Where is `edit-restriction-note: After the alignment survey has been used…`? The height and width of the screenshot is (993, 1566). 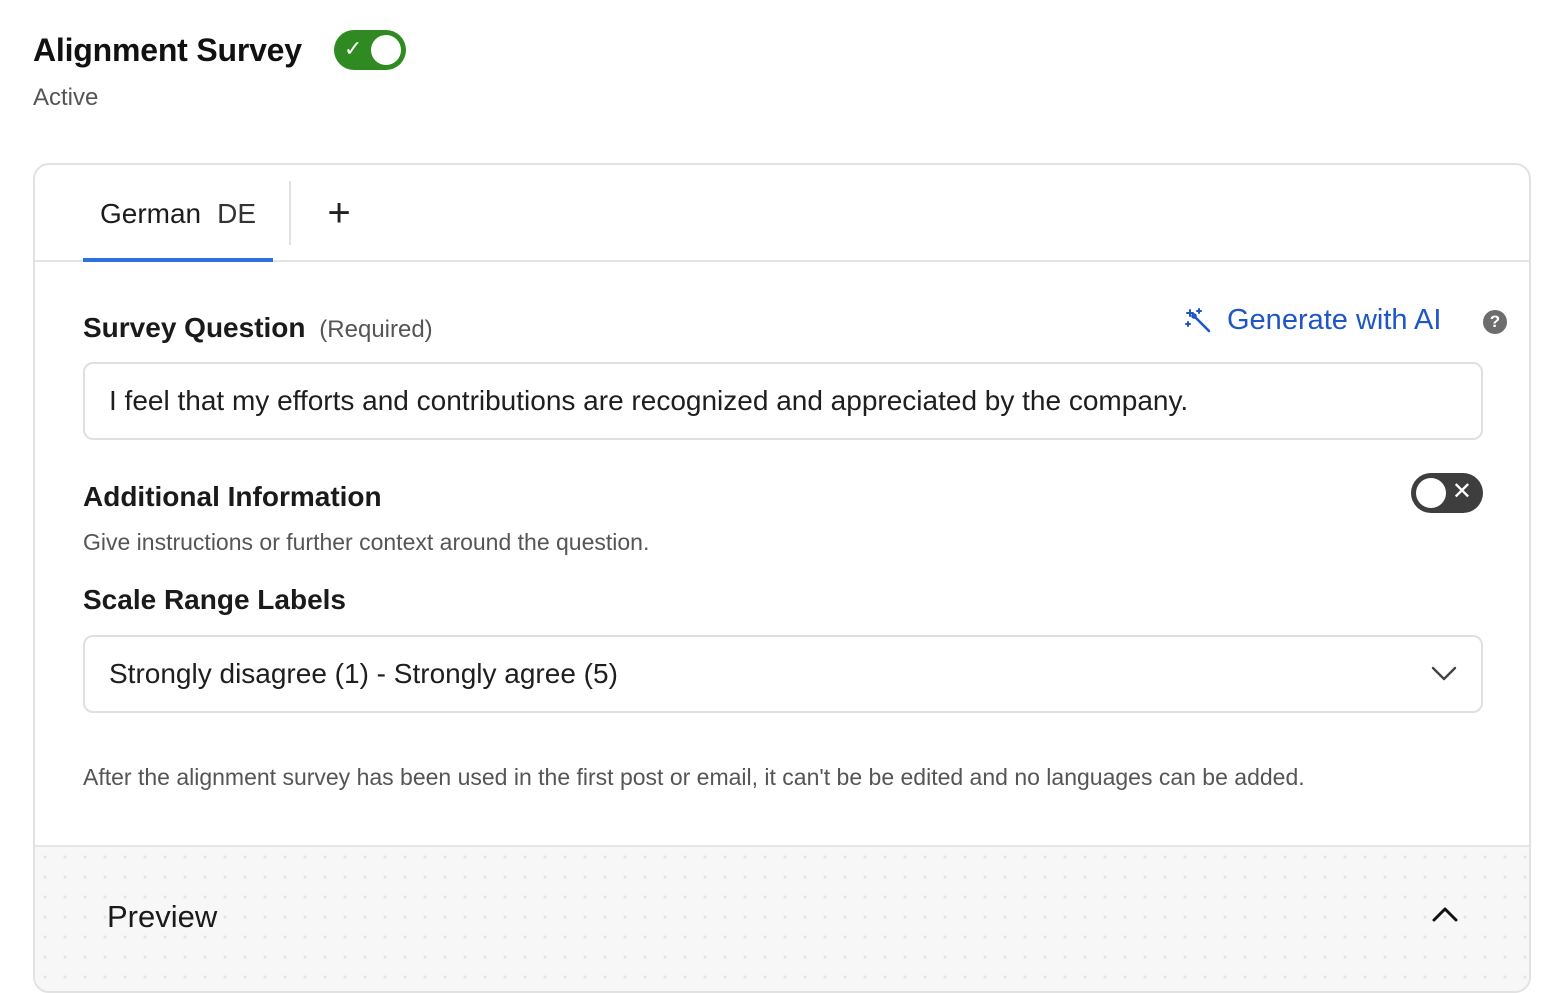
edit-restriction-note: After the alignment survey has been used… is located at coordinates (694, 777).